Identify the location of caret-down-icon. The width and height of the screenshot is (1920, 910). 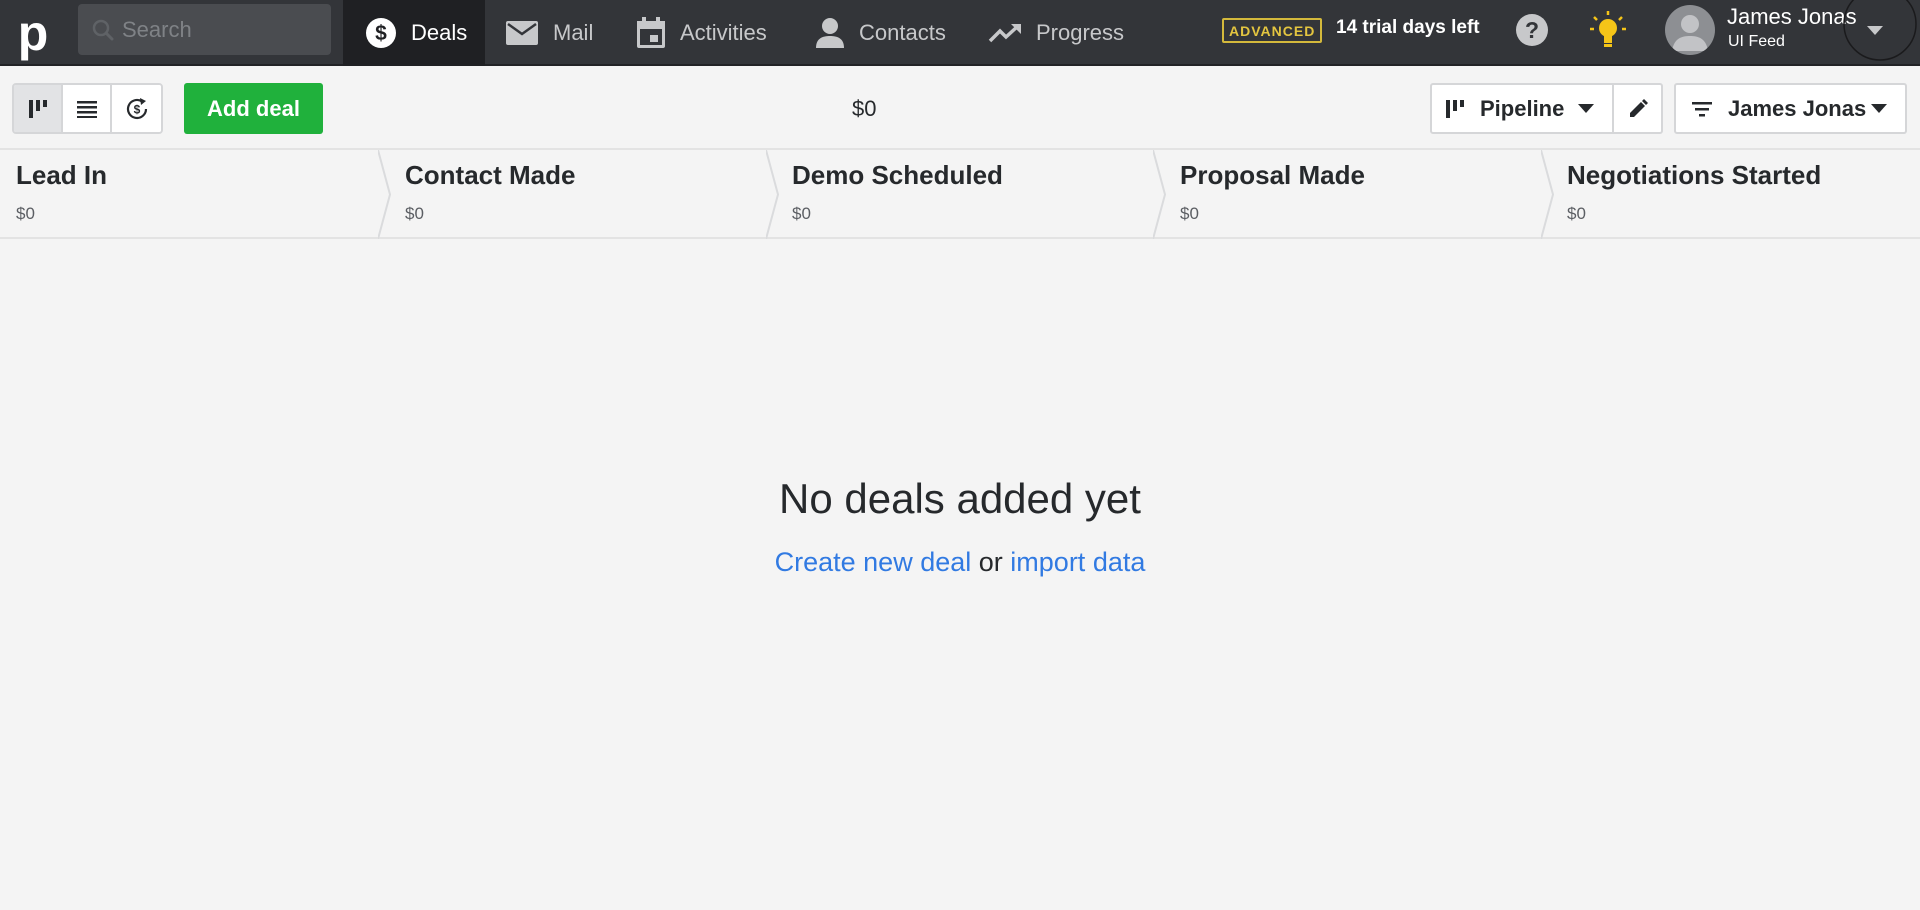
(1880, 30).